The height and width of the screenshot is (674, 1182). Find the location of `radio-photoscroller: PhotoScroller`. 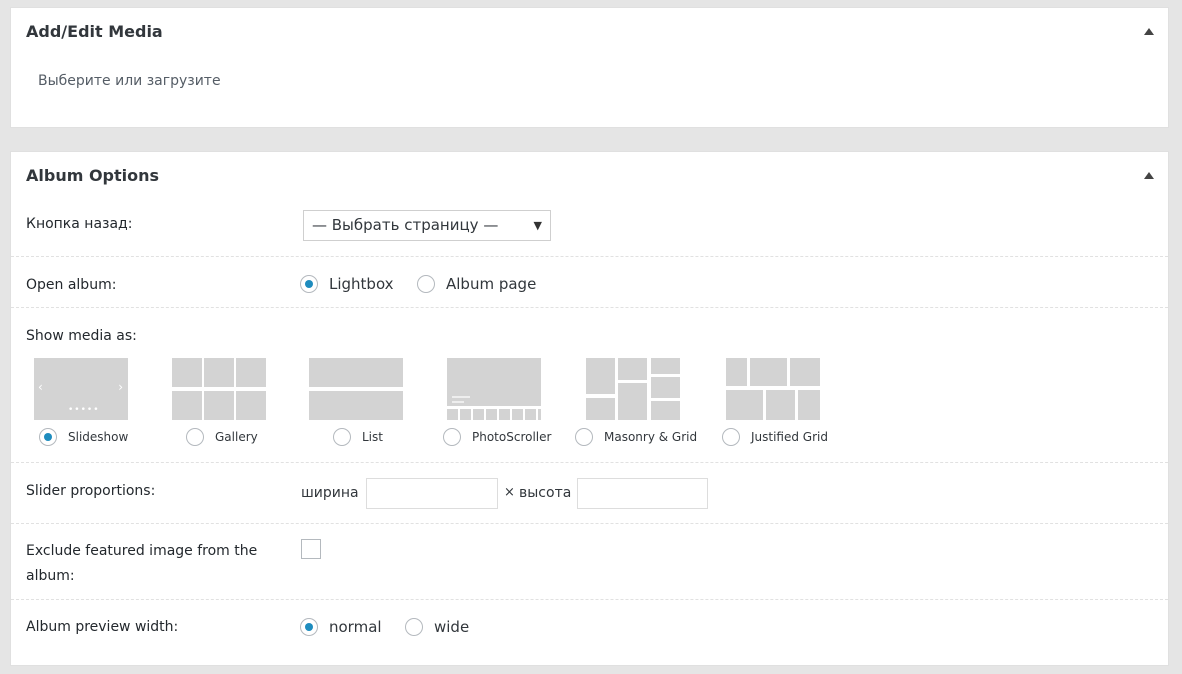

radio-photoscroller: PhotoScroller is located at coordinates (497, 437).